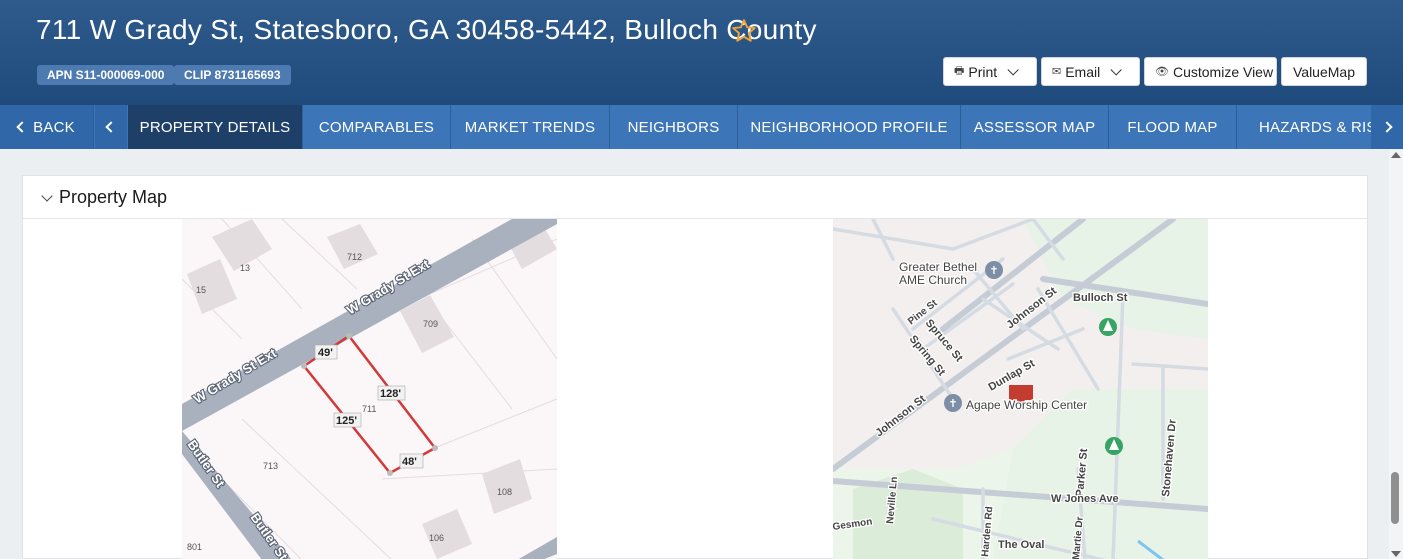 Image resolution: width=1403 pixels, height=559 pixels. Describe the element at coordinates (325, 353) in the screenshot. I see `dimension-label: 49'` at that location.